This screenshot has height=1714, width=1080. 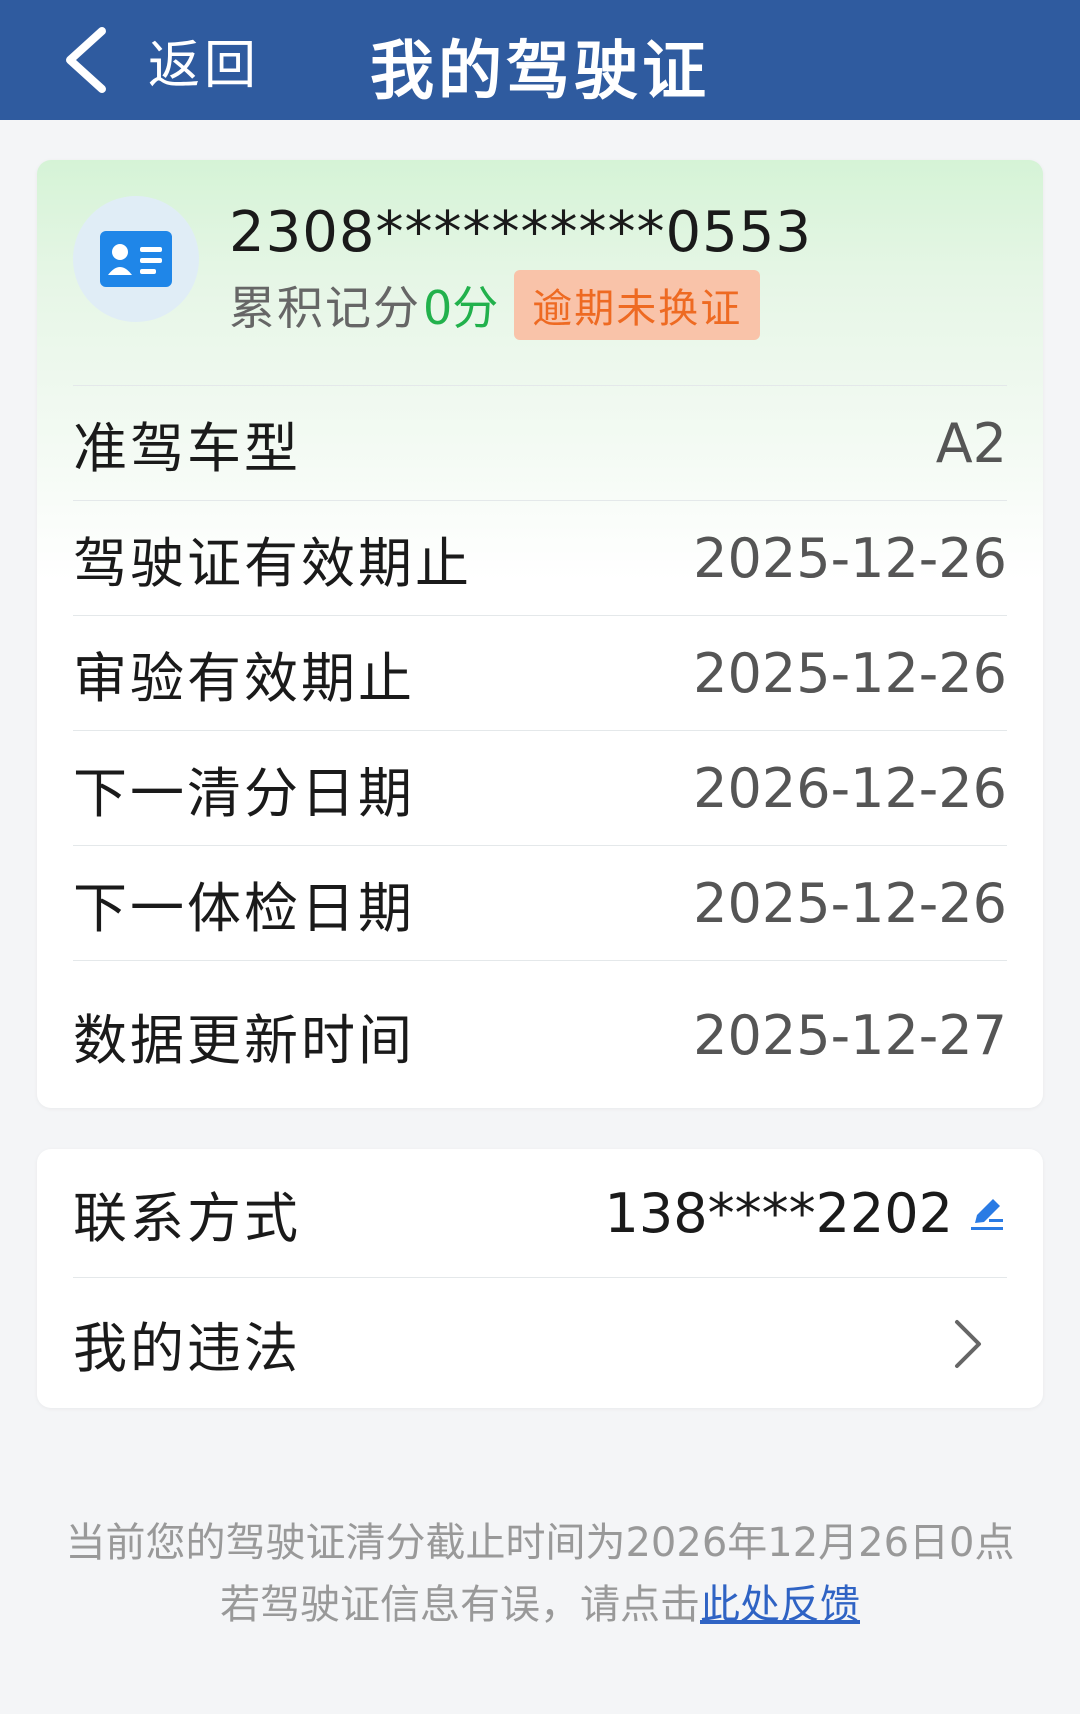 What do you see at coordinates (325, 308) in the screenshot?
I see `points-label: 累积记分` at bounding box center [325, 308].